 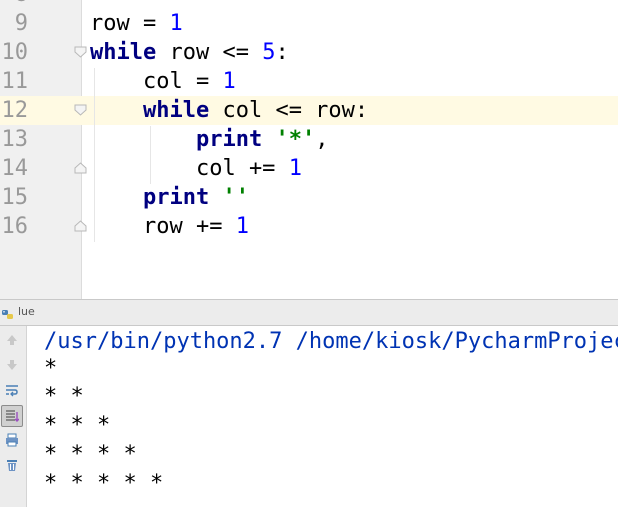 I want to click on code-text: while col <= row:, so click(x=229, y=110).